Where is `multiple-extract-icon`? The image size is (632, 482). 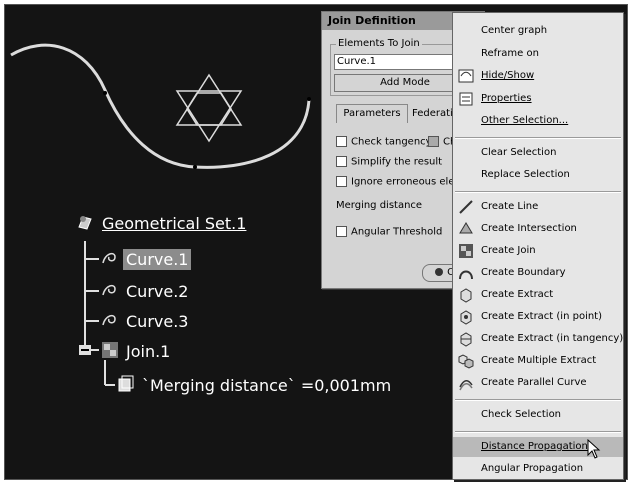
multiple-extract-icon is located at coordinates (466, 361).